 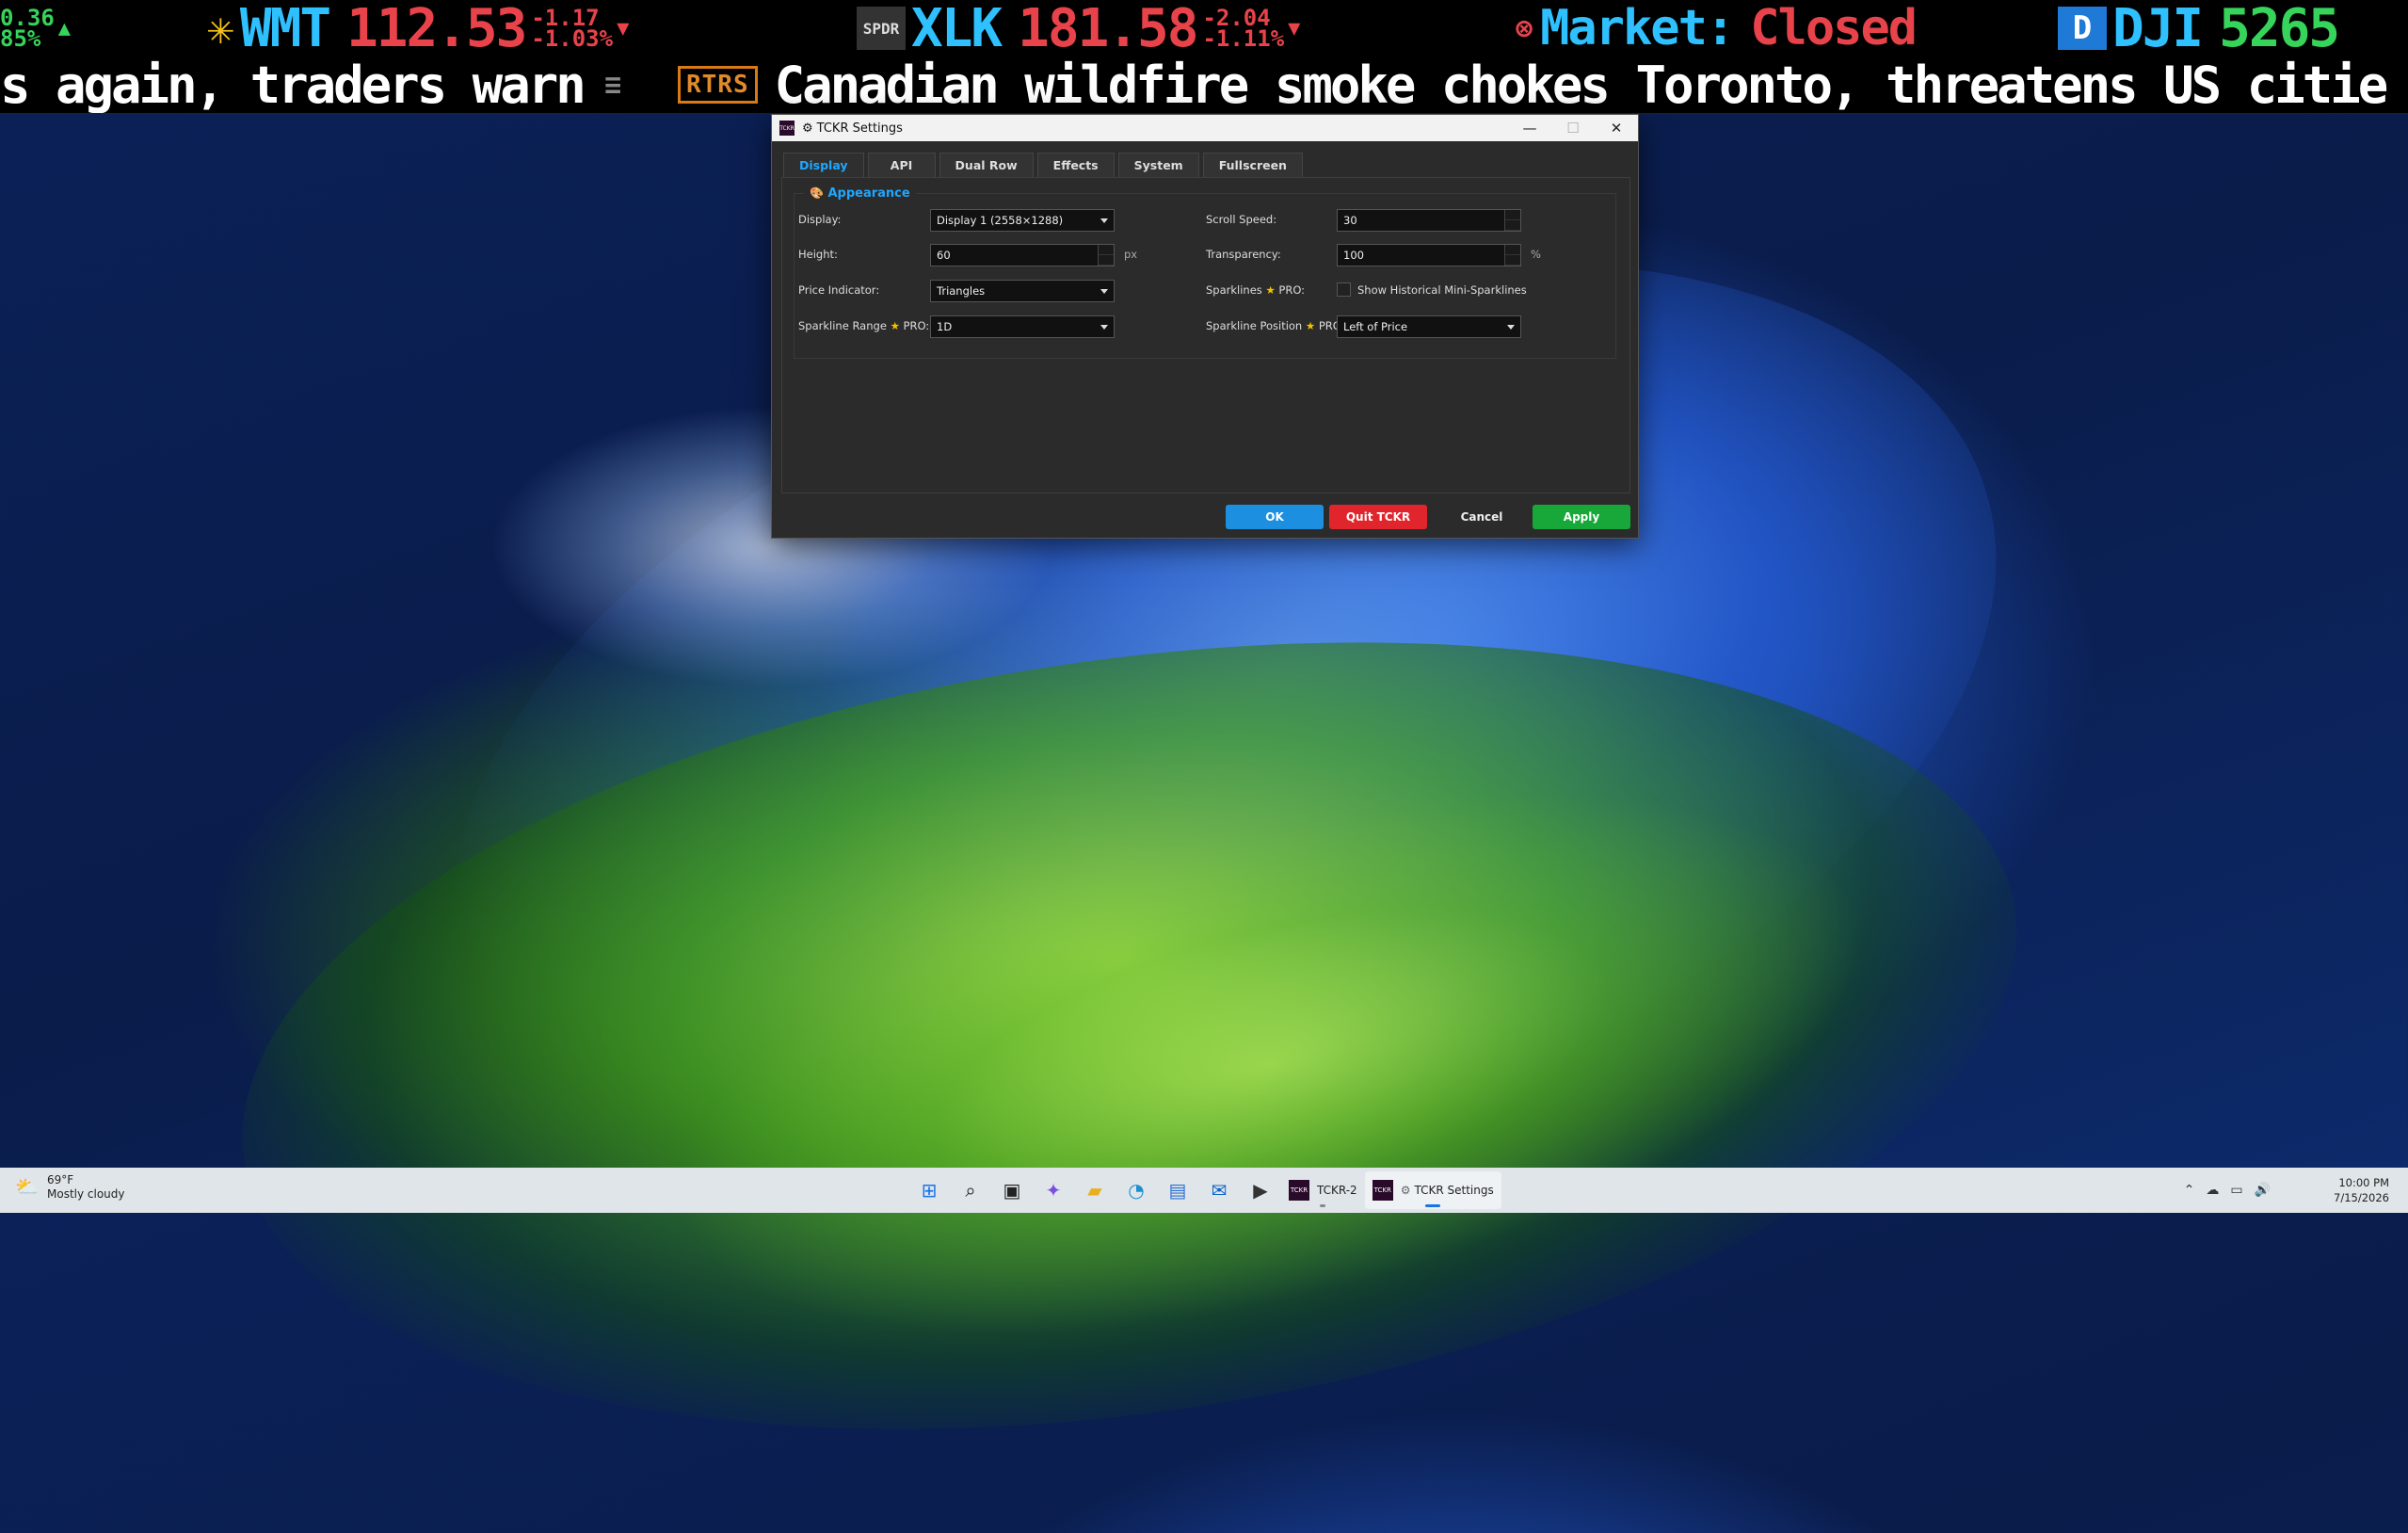 I want to click on start-icon: ⊞, so click(x=929, y=1190).